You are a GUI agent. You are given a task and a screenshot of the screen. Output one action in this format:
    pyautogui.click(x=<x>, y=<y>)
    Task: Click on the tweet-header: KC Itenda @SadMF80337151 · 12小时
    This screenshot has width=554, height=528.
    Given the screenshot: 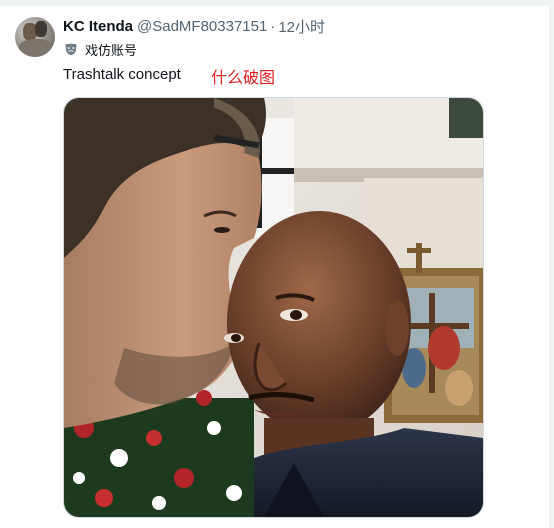 What is the action you would take?
    pyautogui.click(x=194, y=26)
    